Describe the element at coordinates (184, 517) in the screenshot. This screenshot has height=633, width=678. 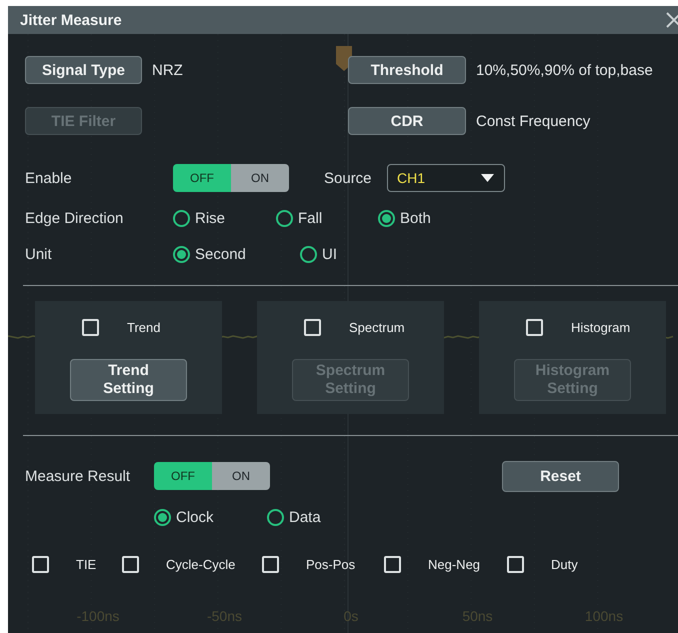
I see `radio-option: Clock` at that location.